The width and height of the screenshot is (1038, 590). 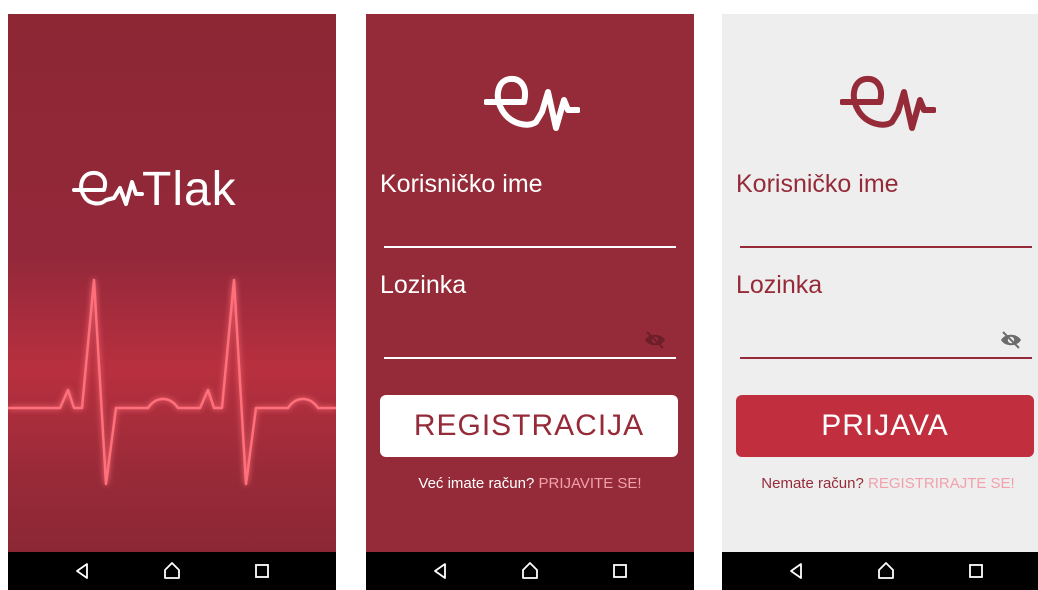 What do you see at coordinates (941, 483) in the screenshot?
I see `register-link: REGISTRIRAJTE SE!` at bounding box center [941, 483].